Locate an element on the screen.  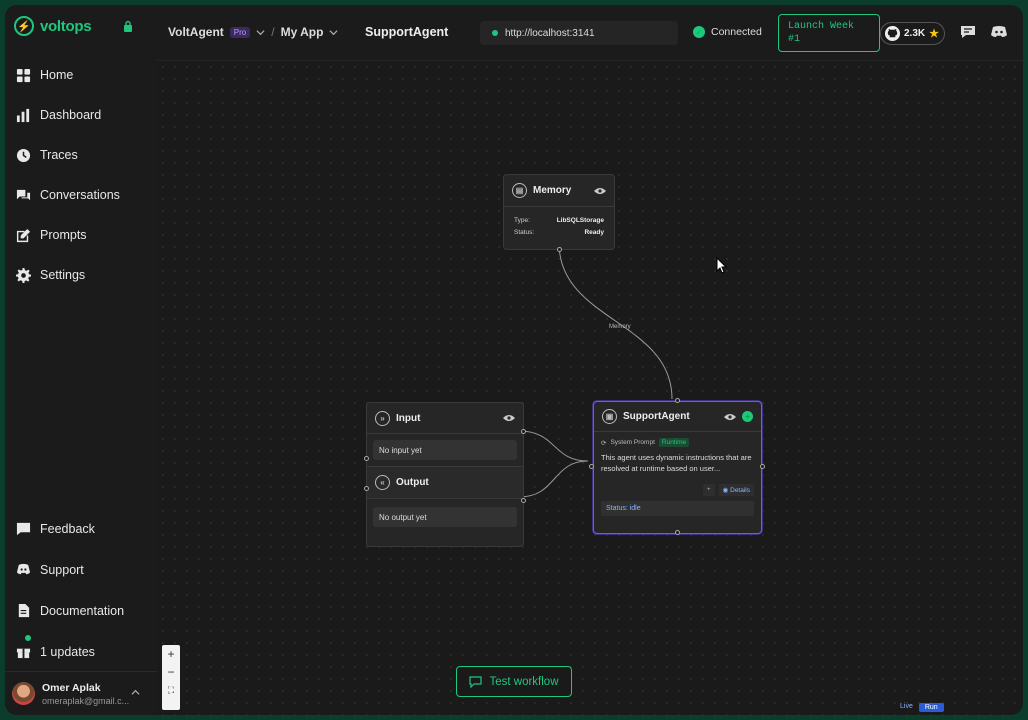
output-value-field: No output yet is located at coordinates (445, 517).